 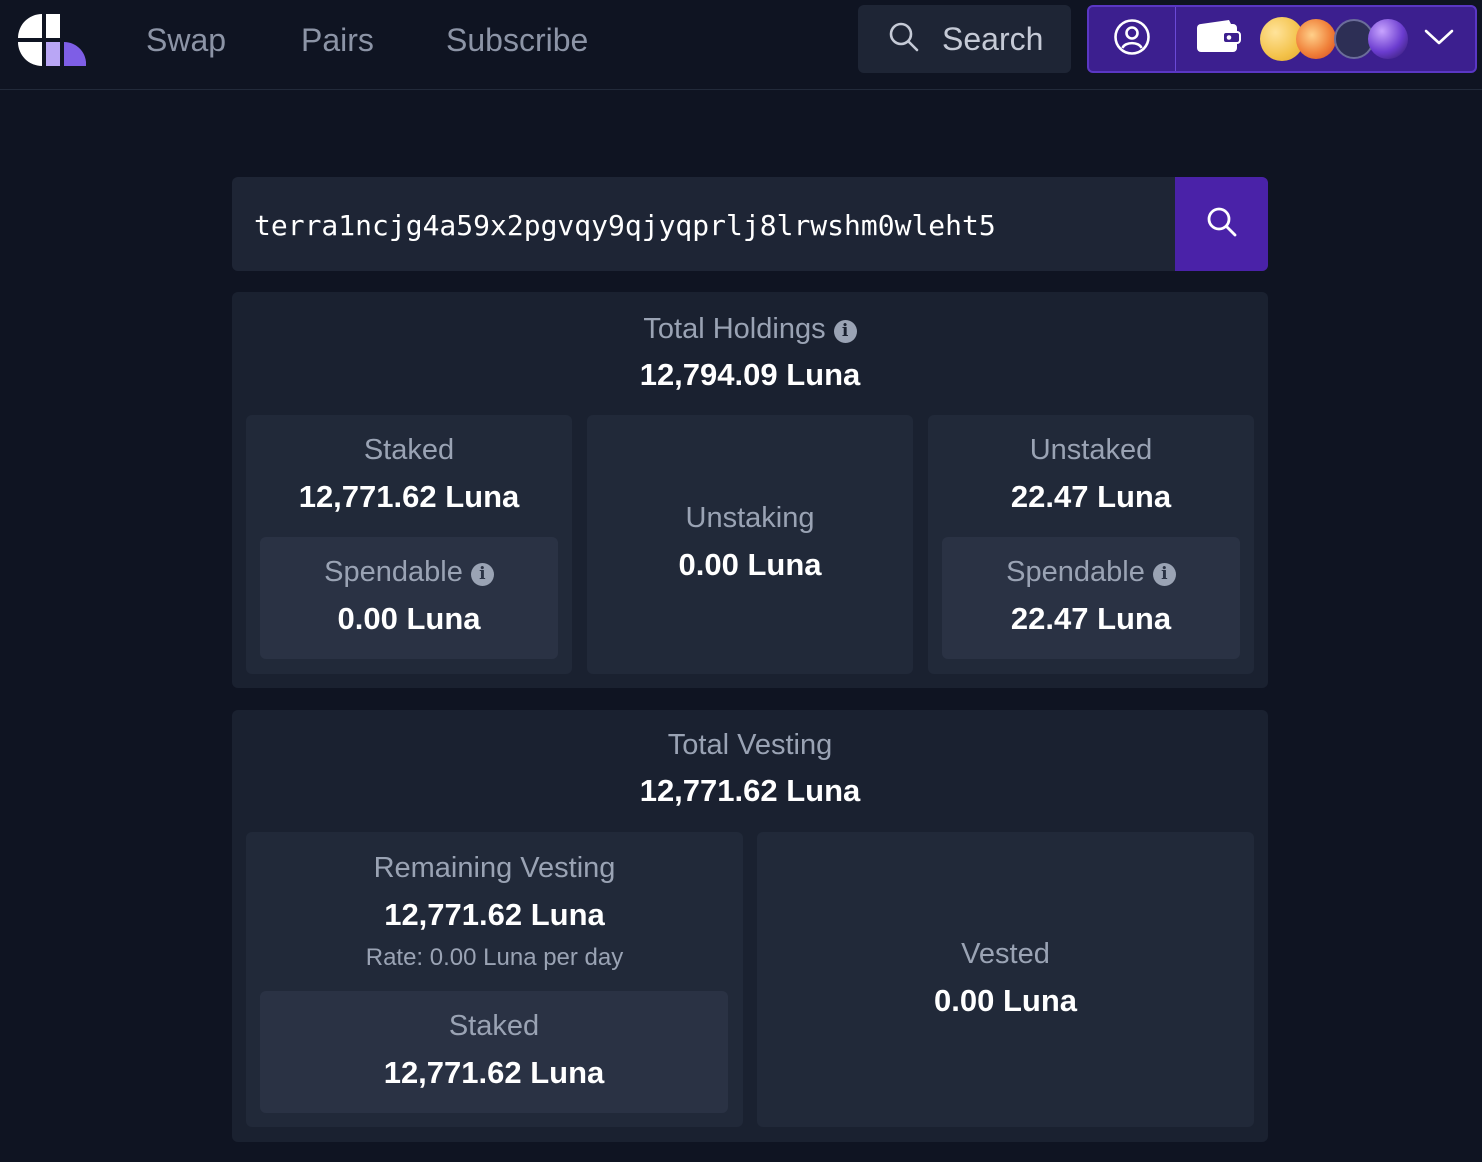 I want to click on vesting-rate-text: Rate: 0.00 Luna per day, so click(x=494, y=957).